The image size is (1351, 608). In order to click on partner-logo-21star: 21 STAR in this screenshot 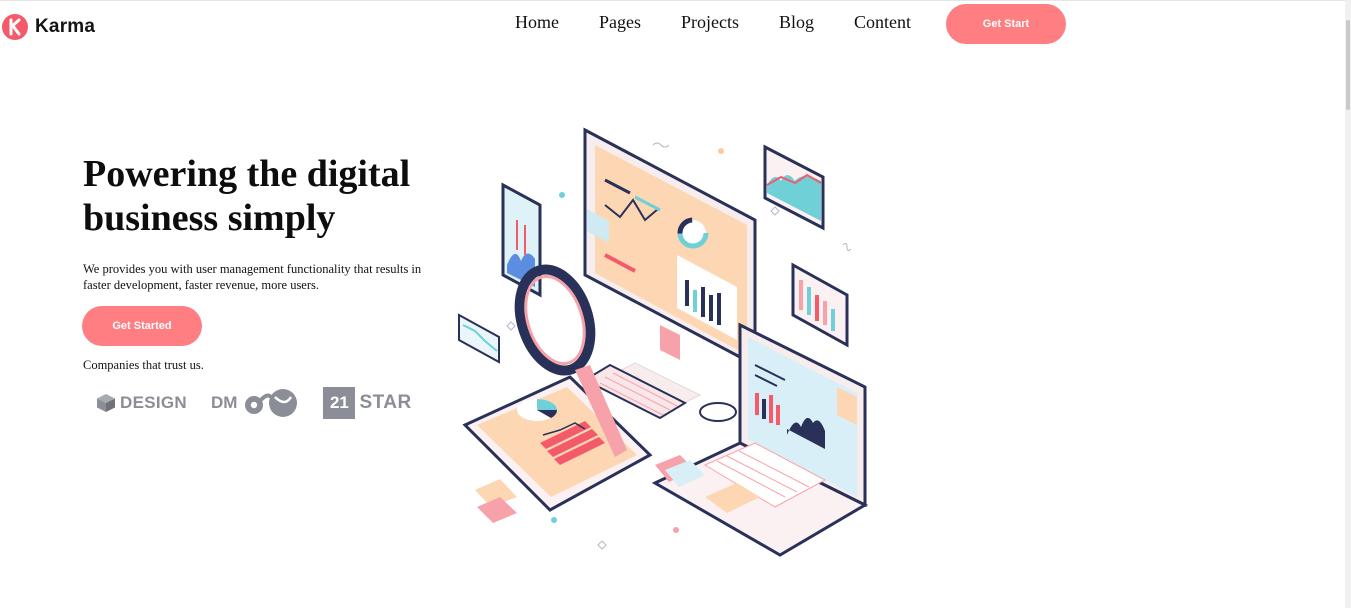, I will do `click(367, 403)`.